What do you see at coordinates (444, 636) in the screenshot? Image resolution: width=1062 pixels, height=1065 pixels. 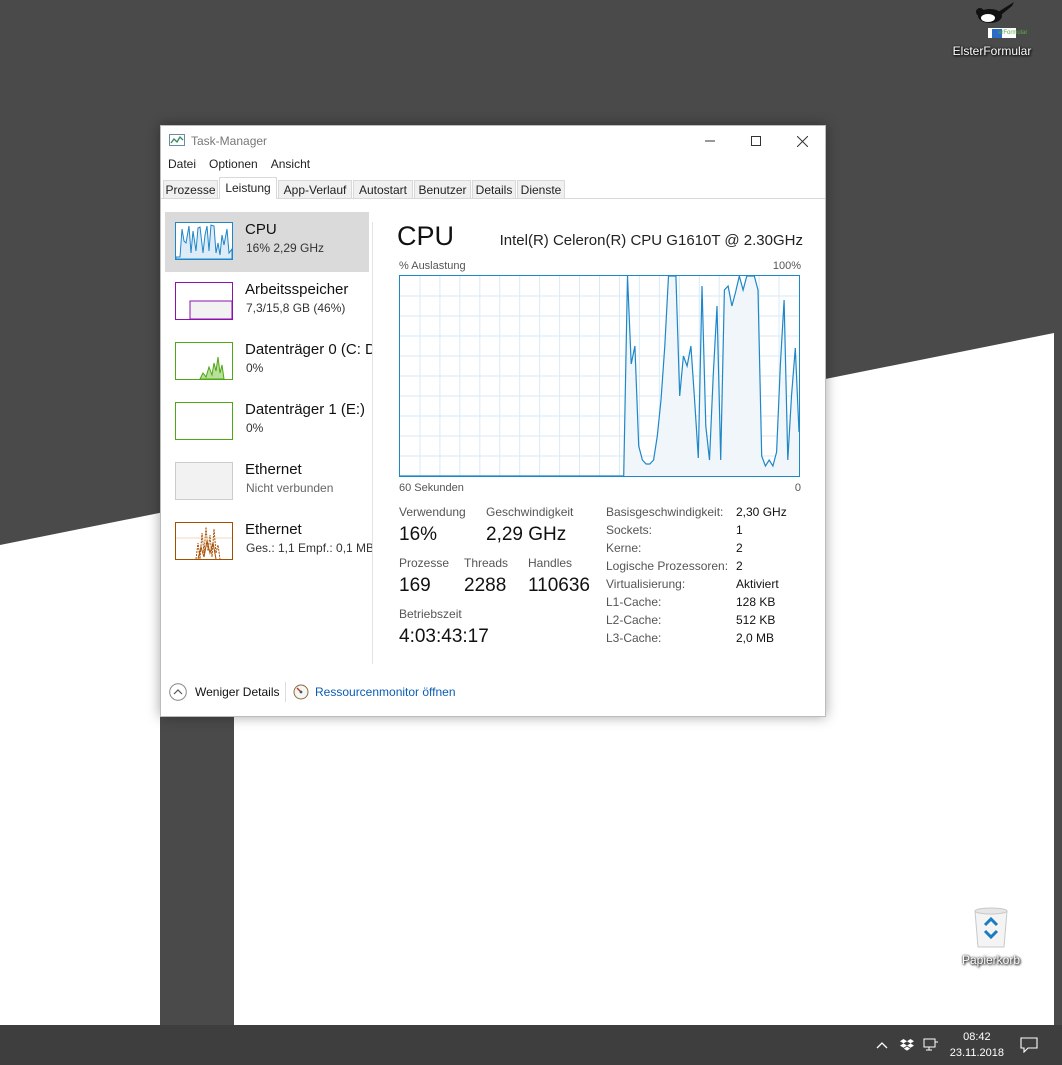 I see `stat-value-betriebszeit: 4:03:43:17` at bounding box center [444, 636].